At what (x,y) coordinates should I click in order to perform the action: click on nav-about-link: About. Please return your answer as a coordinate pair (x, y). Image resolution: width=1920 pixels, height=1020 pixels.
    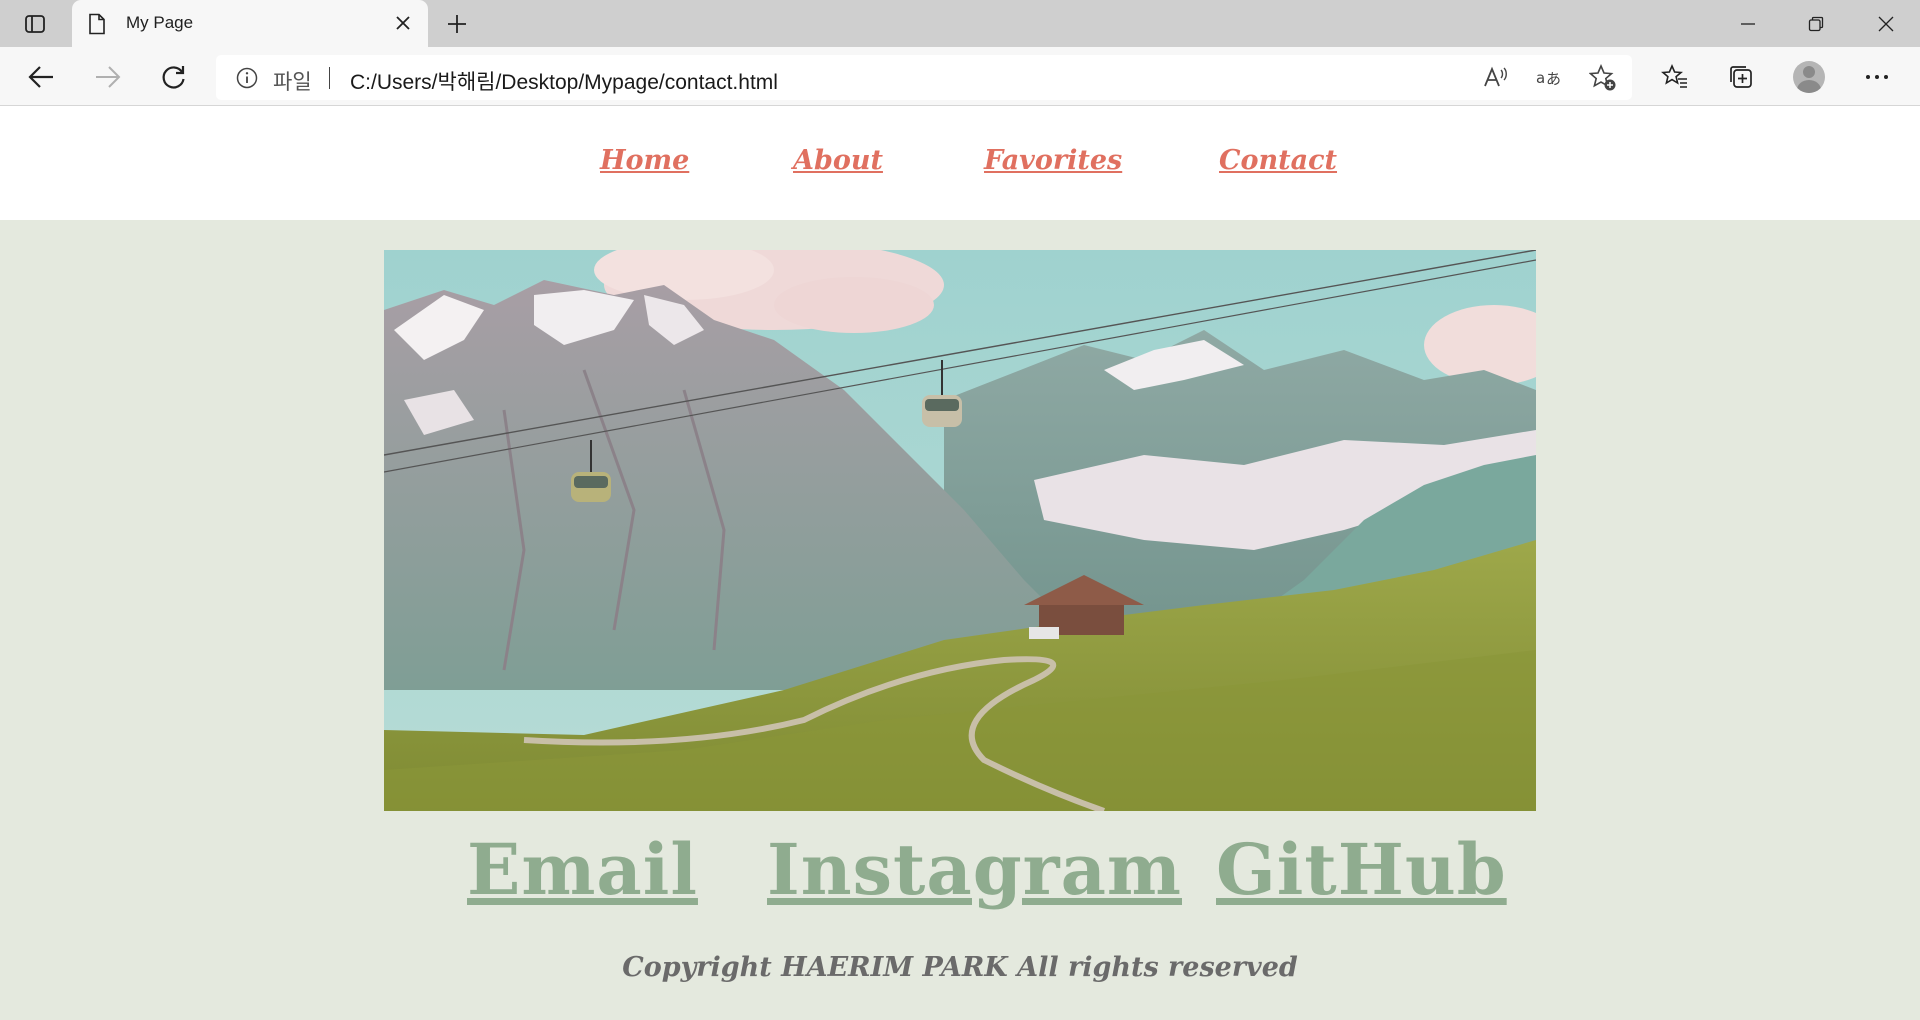
    Looking at the image, I should click on (838, 160).